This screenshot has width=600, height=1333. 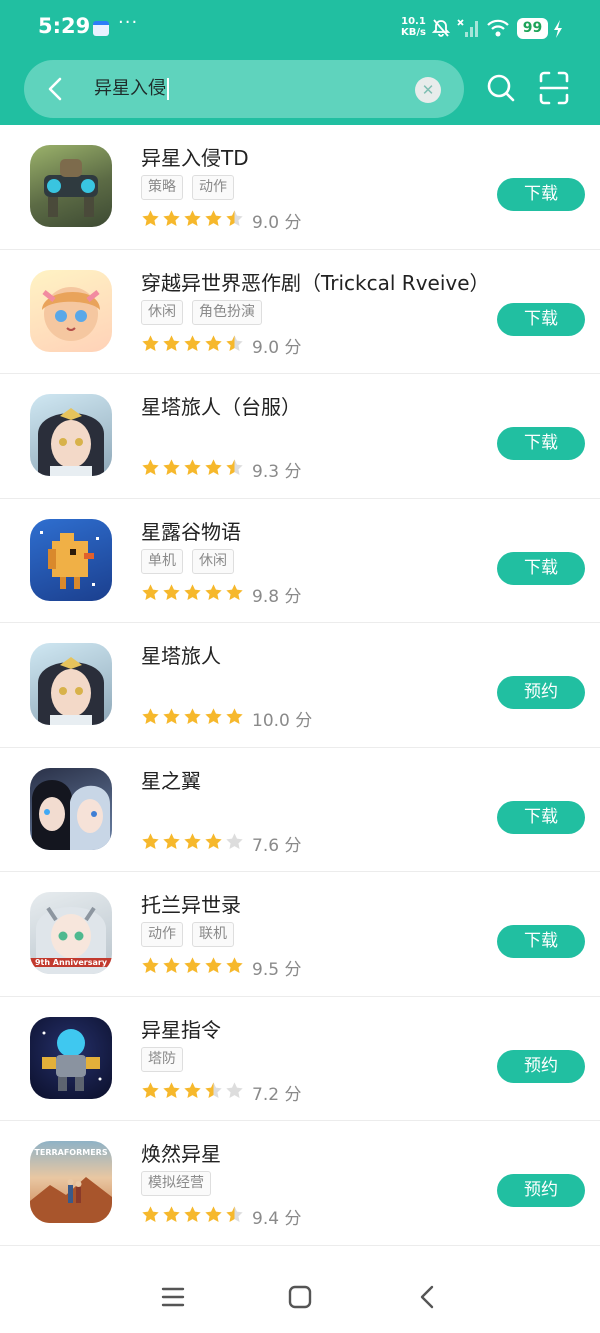 I want to click on tag-list: 策略 动作, so click(x=187, y=187).